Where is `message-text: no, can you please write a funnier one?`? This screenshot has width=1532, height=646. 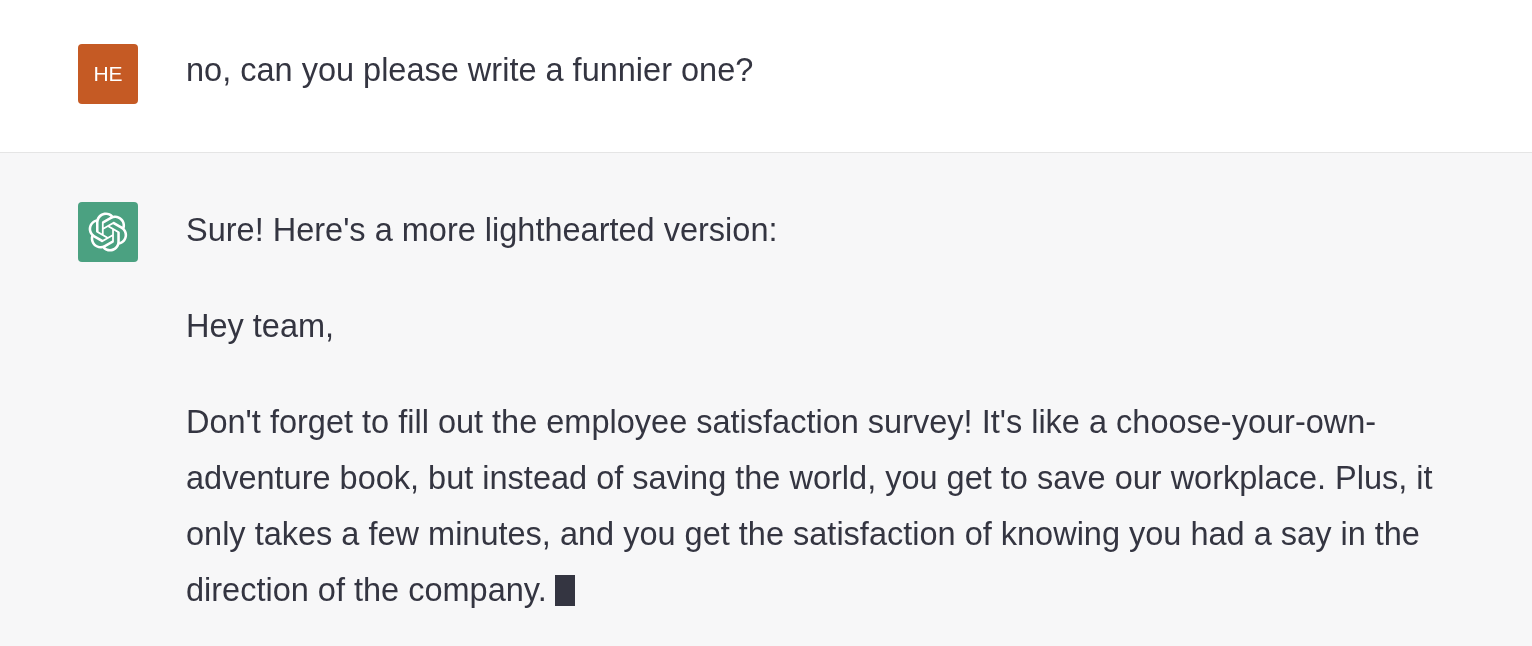 message-text: no, can you please write a funnier one? is located at coordinates (470, 70).